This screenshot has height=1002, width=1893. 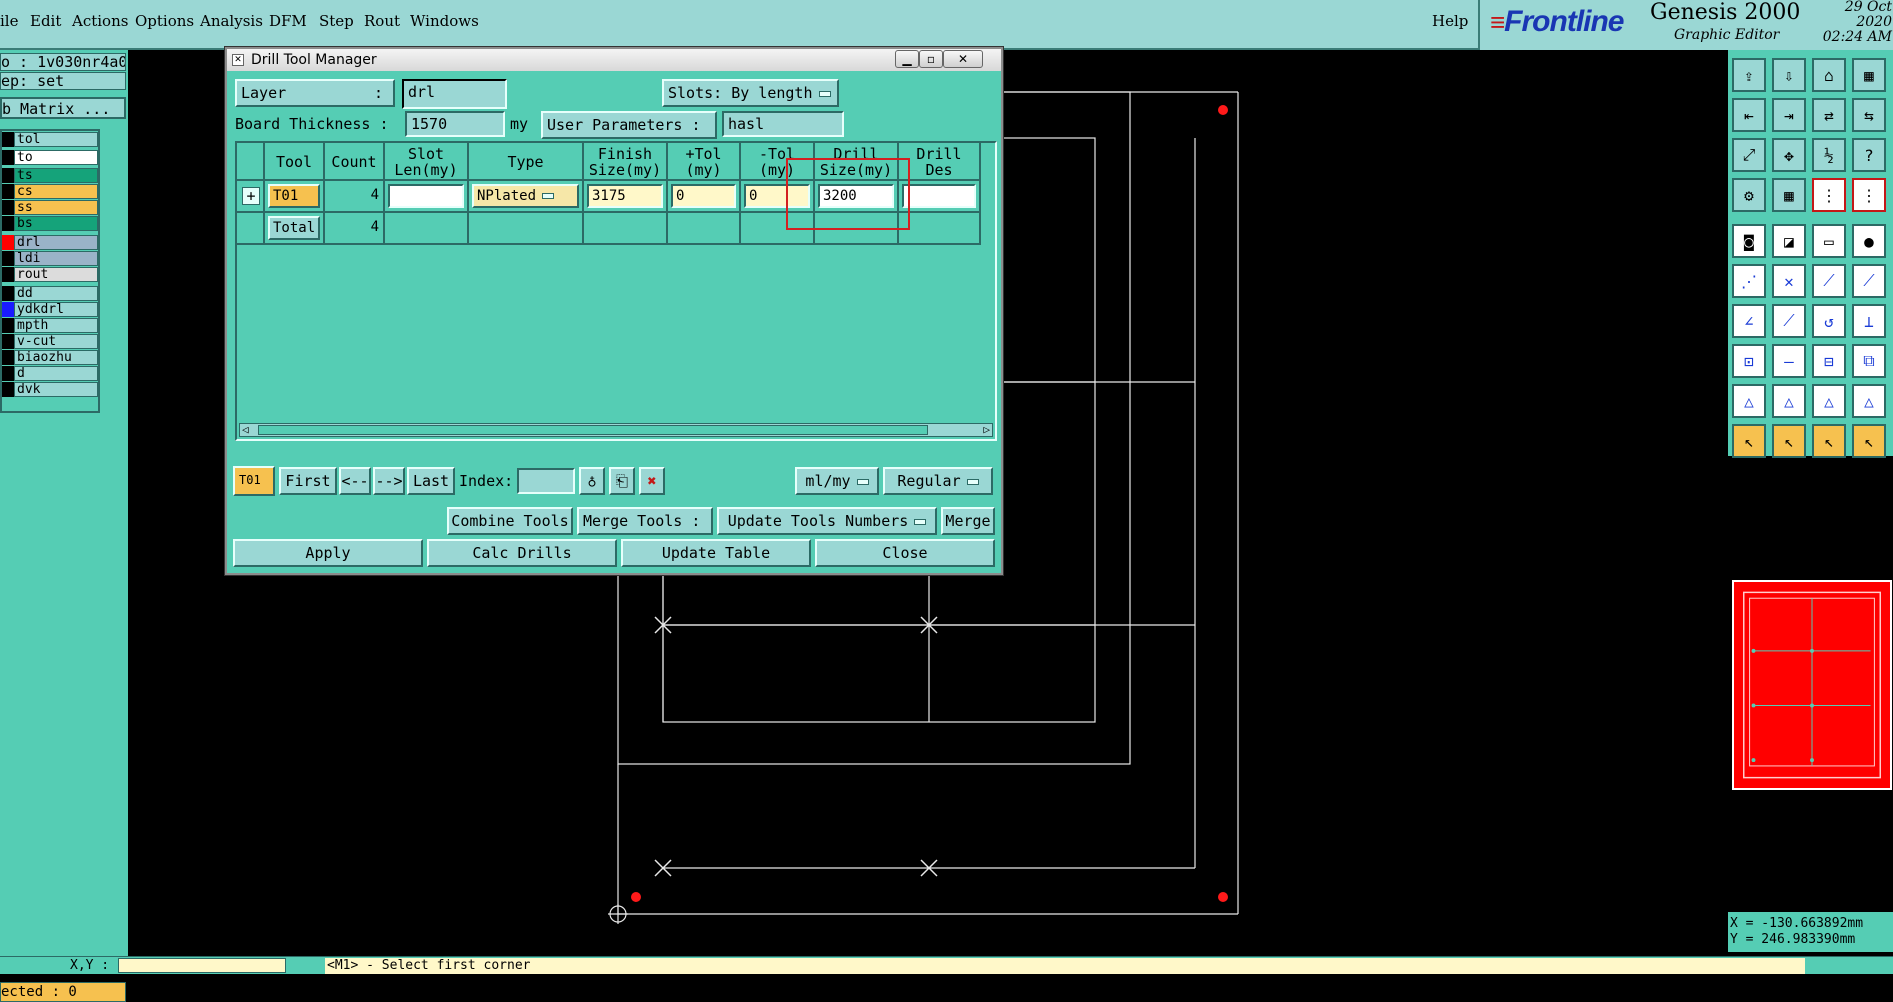 I want to click on minimize-icon: ▁, so click(x=907, y=59).